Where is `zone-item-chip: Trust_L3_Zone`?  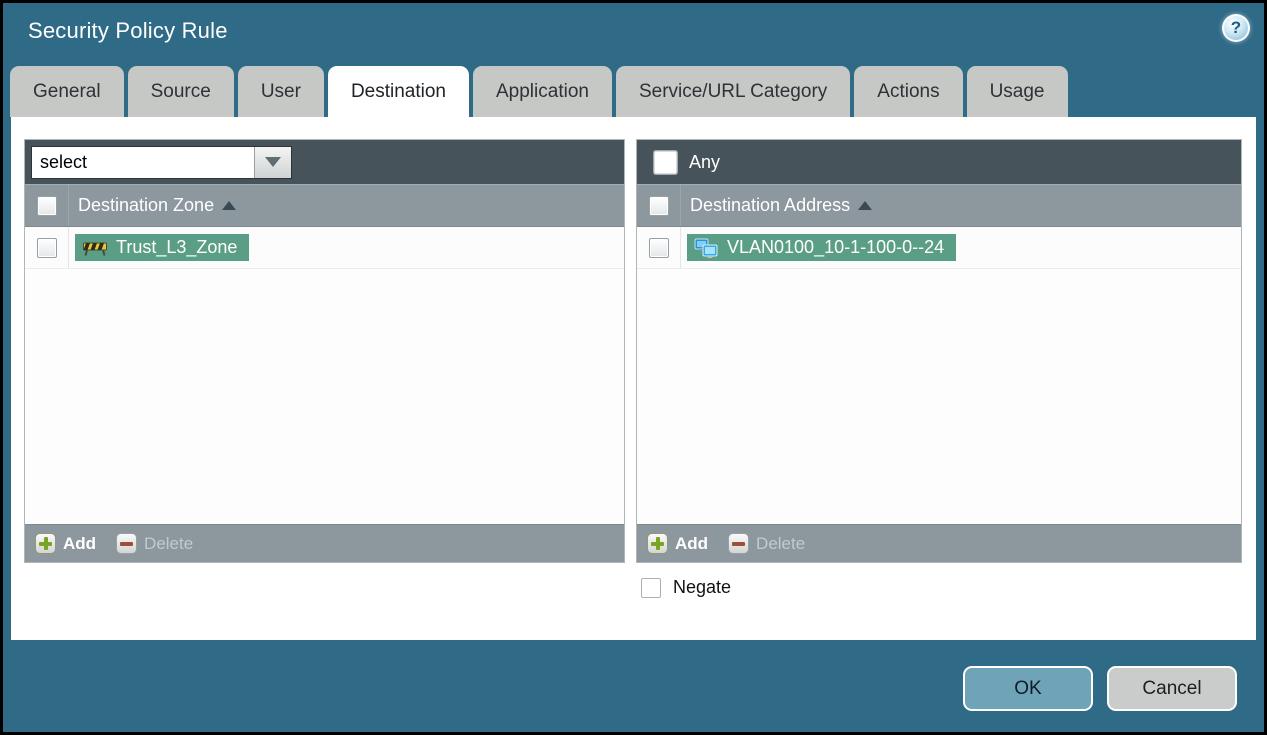 zone-item-chip: Trust_L3_Zone is located at coordinates (162, 247).